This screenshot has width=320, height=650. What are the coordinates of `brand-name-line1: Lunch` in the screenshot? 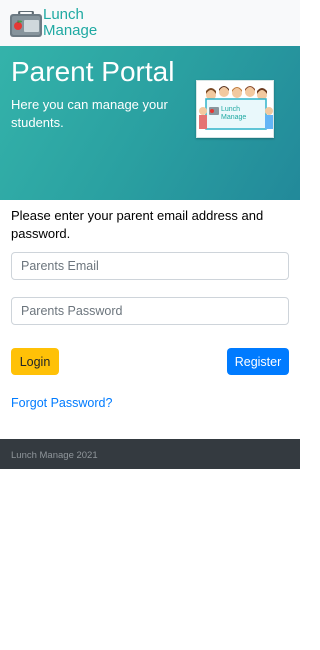 It's located at (63, 14).